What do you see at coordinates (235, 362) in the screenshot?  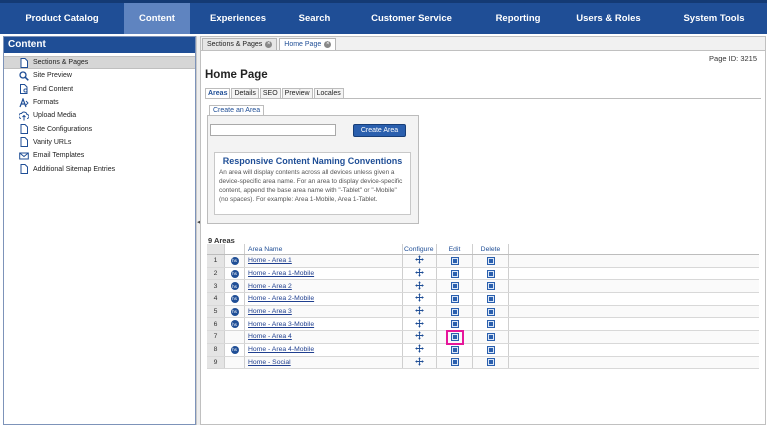 I see `row-badge-cell` at bounding box center [235, 362].